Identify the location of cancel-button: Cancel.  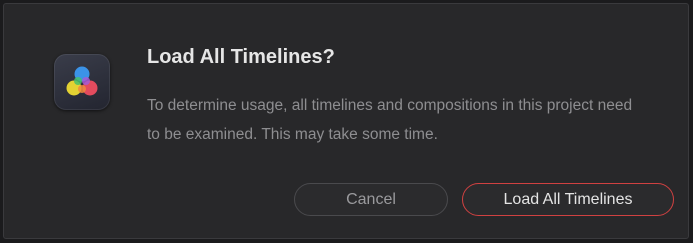
(371, 199).